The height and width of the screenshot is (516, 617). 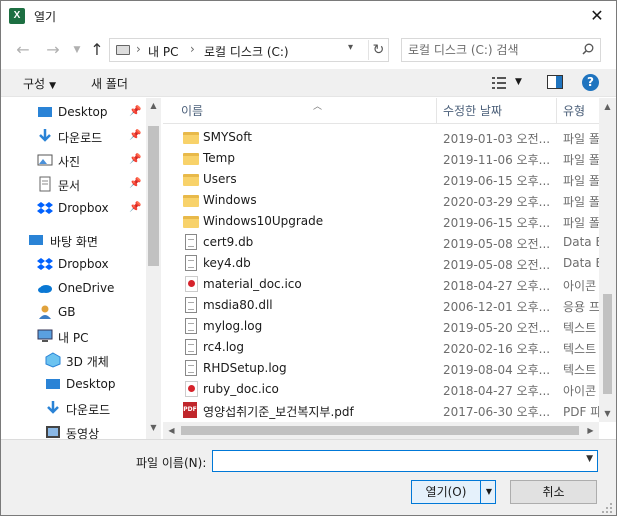 What do you see at coordinates (518, 82) in the screenshot?
I see `view-dropdown-caret-icon: ▼` at bounding box center [518, 82].